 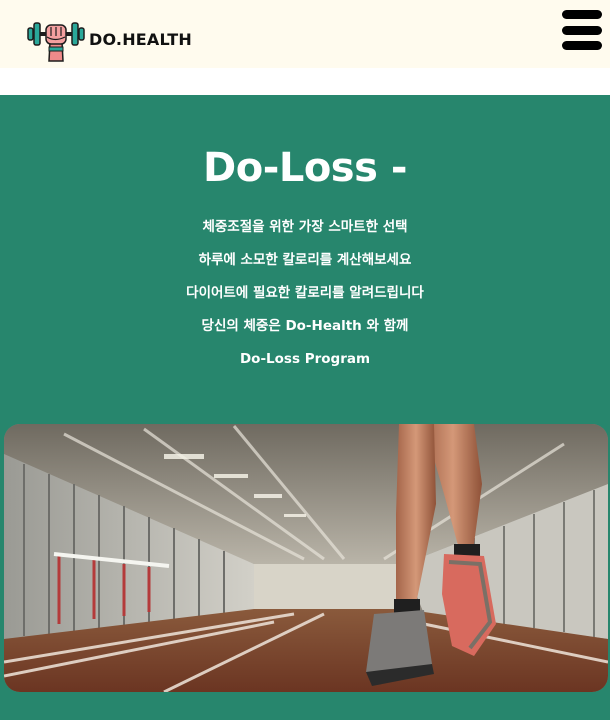 What do you see at coordinates (305, 168) in the screenshot?
I see `hero-title: Do-Loss -` at bounding box center [305, 168].